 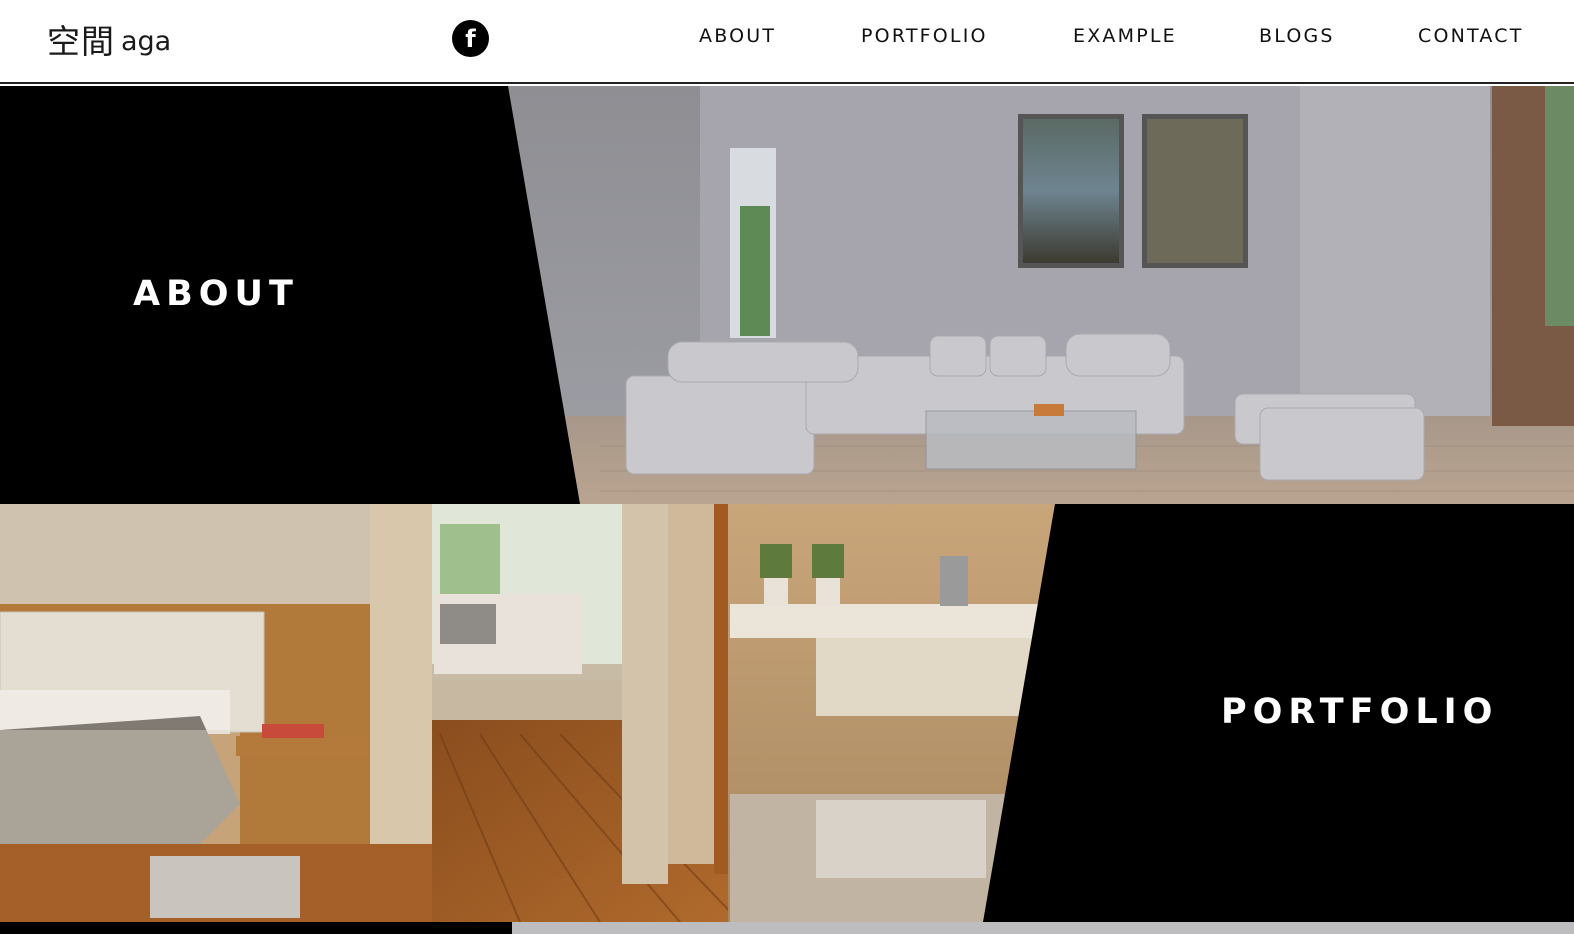 What do you see at coordinates (81, 41) in the screenshot?
I see `logo-kanji: 空間` at bounding box center [81, 41].